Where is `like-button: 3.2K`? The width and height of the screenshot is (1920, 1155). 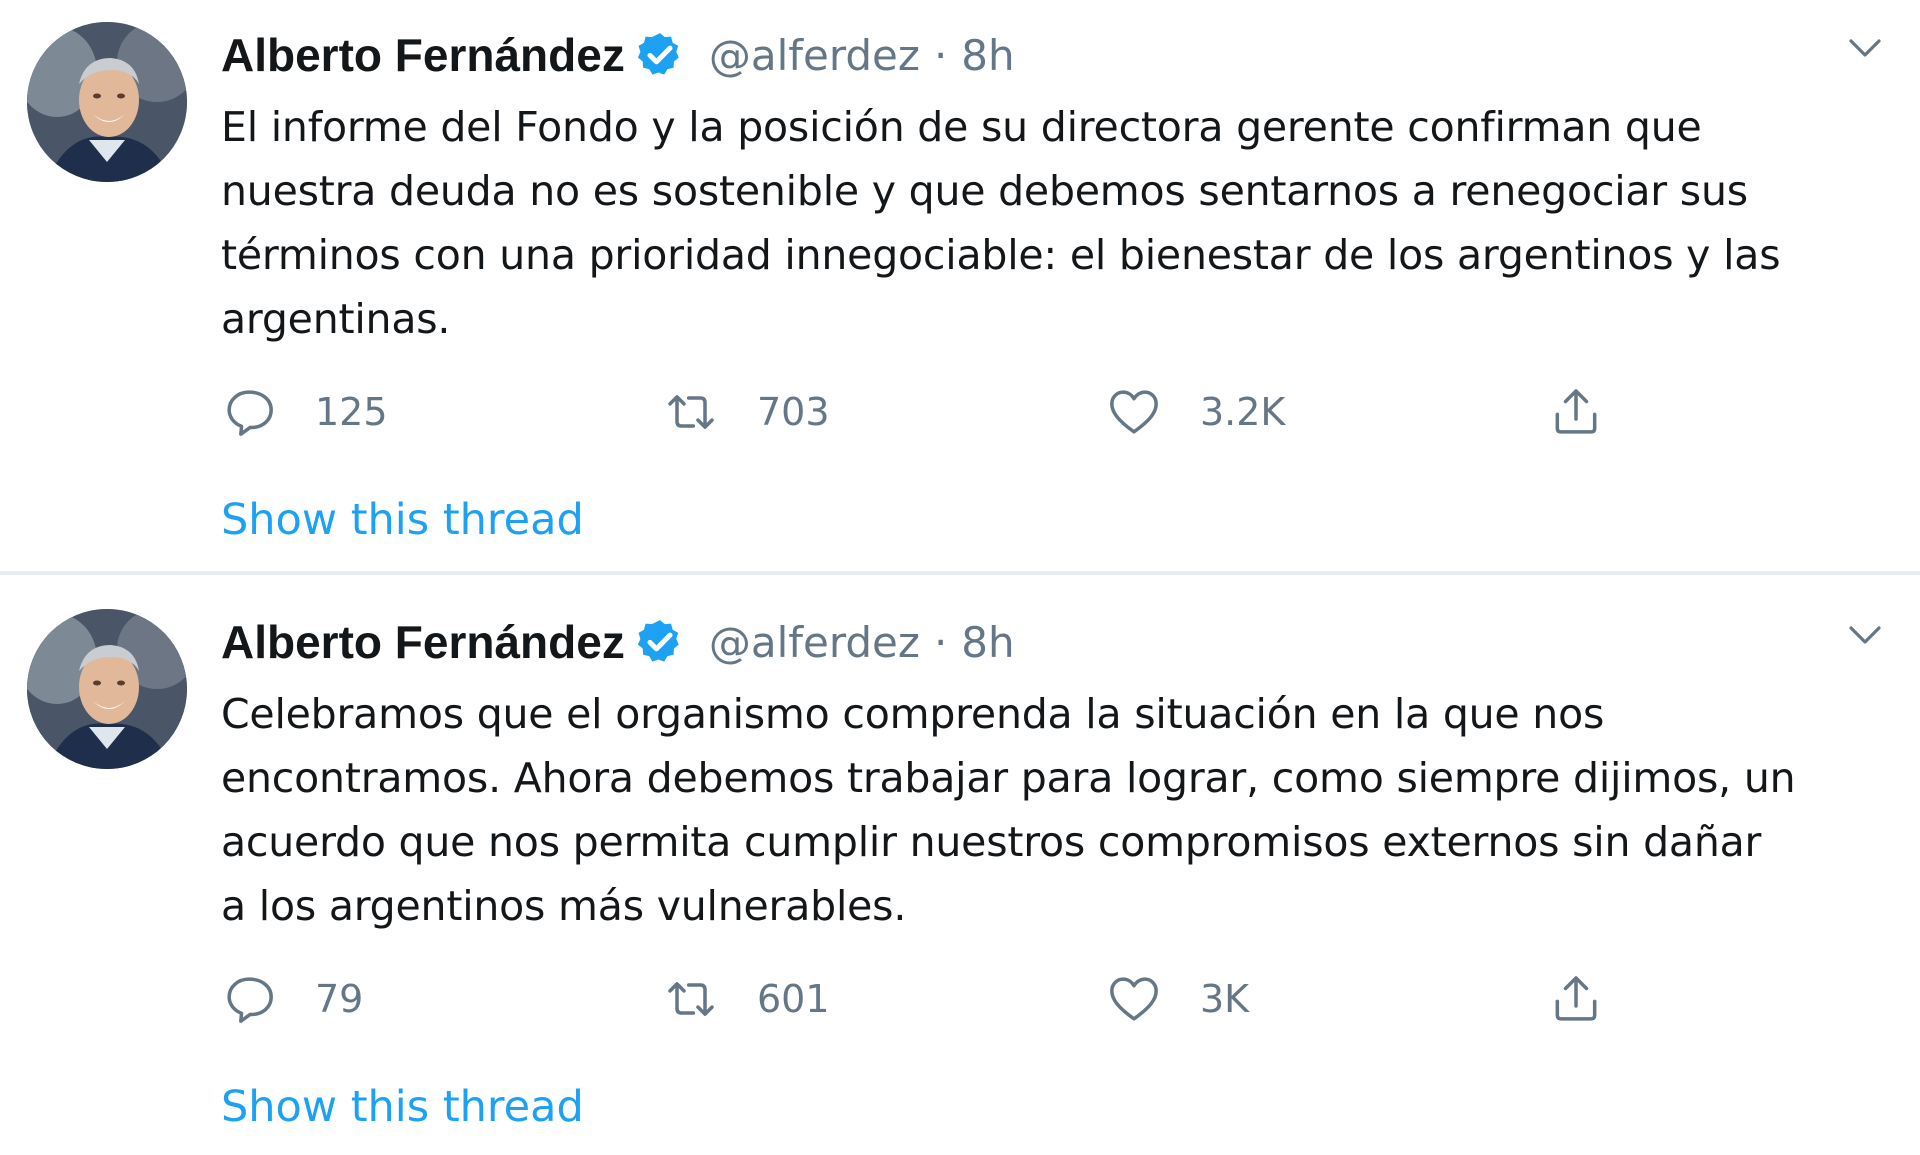
like-button: 3.2K is located at coordinates (1195, 412).